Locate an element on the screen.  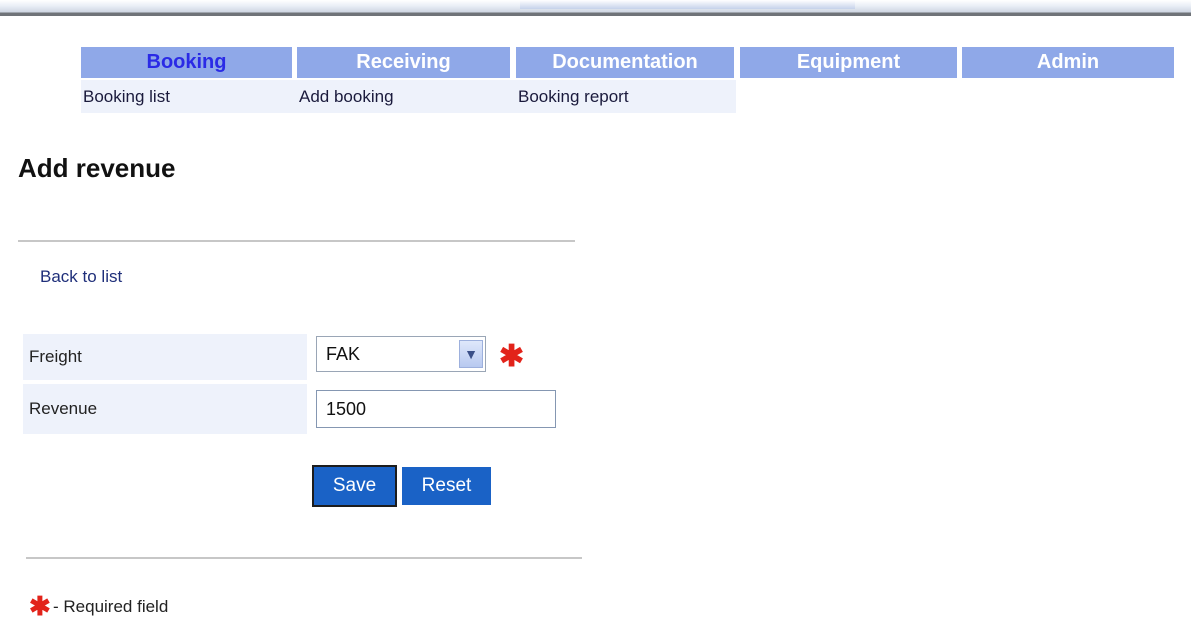
subnav-booking-list: Booking list is located at coordinates (126, 96).